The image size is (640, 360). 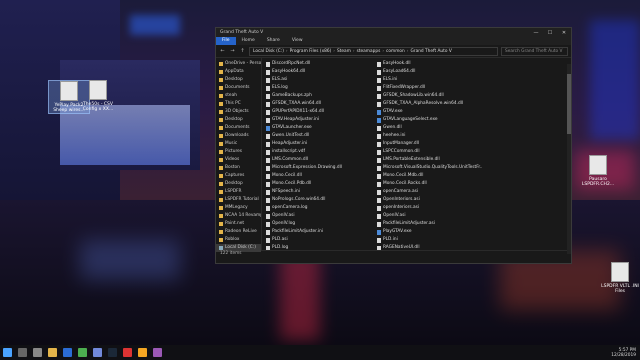 What do you see at coordinates (369, 51) in the screenshot?
I see `breadcrumb-steamapps: steamapps` at bounding box center [369, 51].